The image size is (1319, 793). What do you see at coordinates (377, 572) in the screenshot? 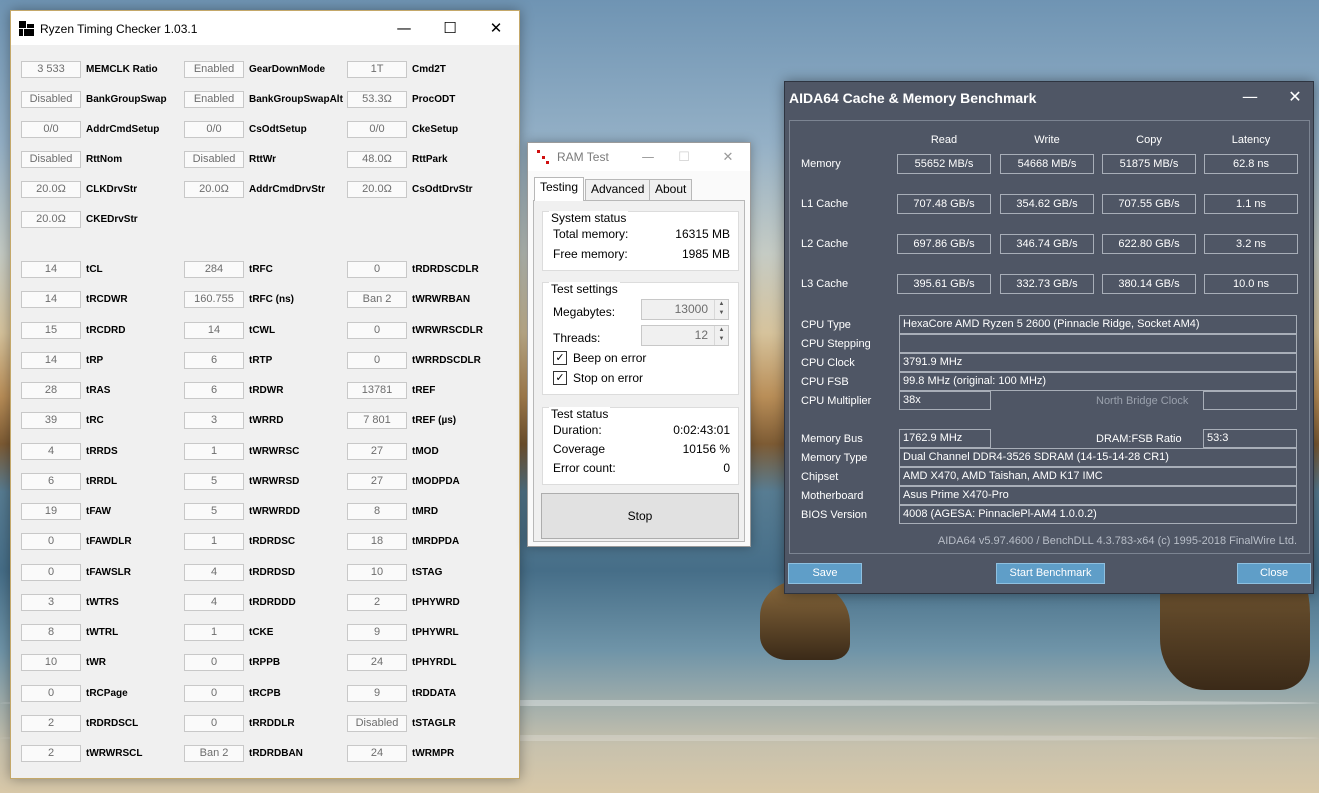
I see `timing-value-field: 10` at bounding box center [377, 572].